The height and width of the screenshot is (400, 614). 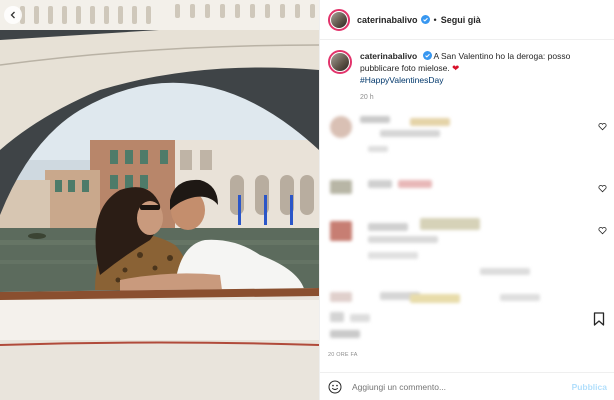 I want to click on bookmark-icon, so click(x=599, y=319).